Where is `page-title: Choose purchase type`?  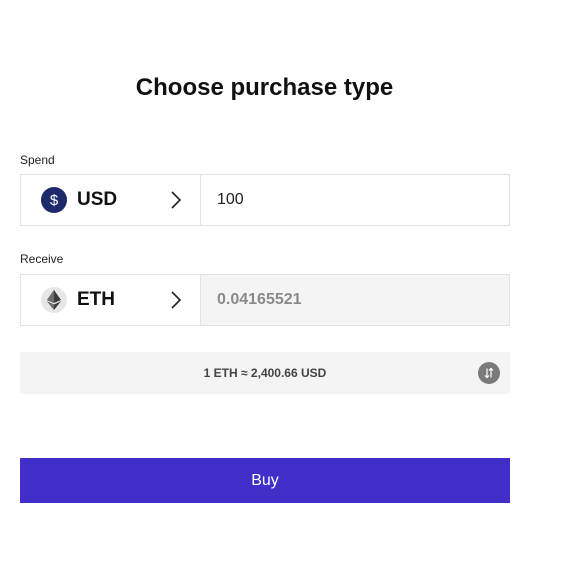
page-title: Choose purchase type is located at coordinates (264, 87).